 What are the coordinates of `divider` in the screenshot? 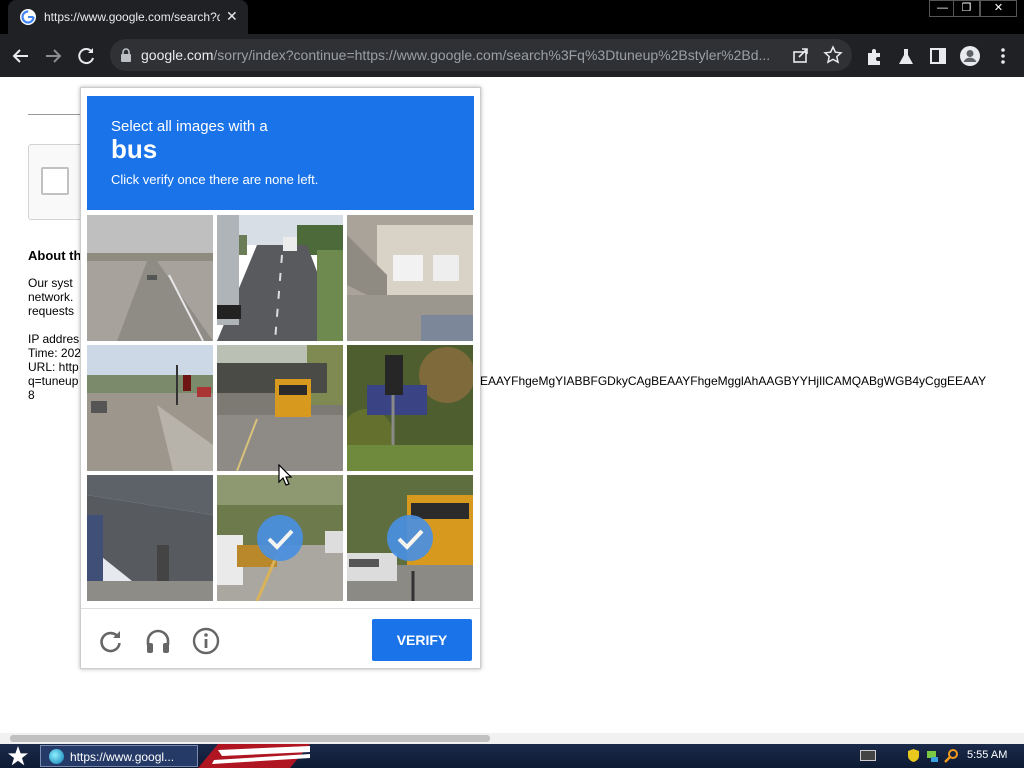 It's located at (58, 114).